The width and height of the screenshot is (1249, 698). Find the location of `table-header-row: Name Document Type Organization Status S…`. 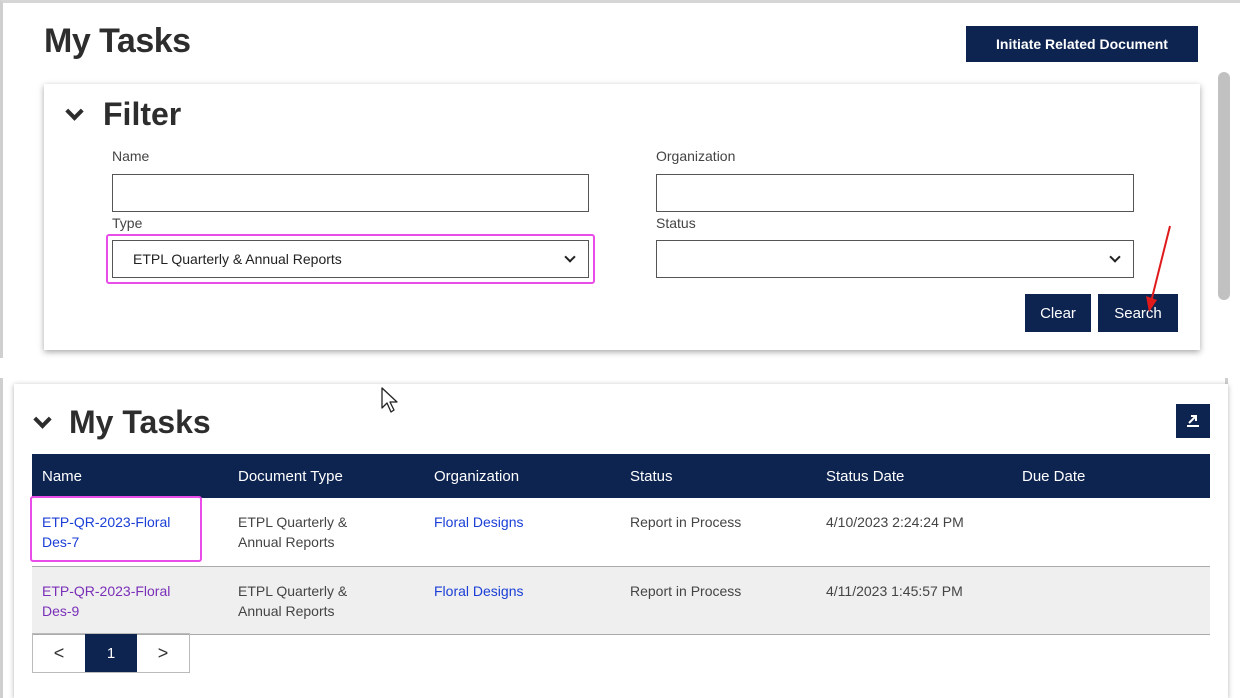

table-header-row: Name Document Type Organization Status S… is located at coordinates (621, 476).